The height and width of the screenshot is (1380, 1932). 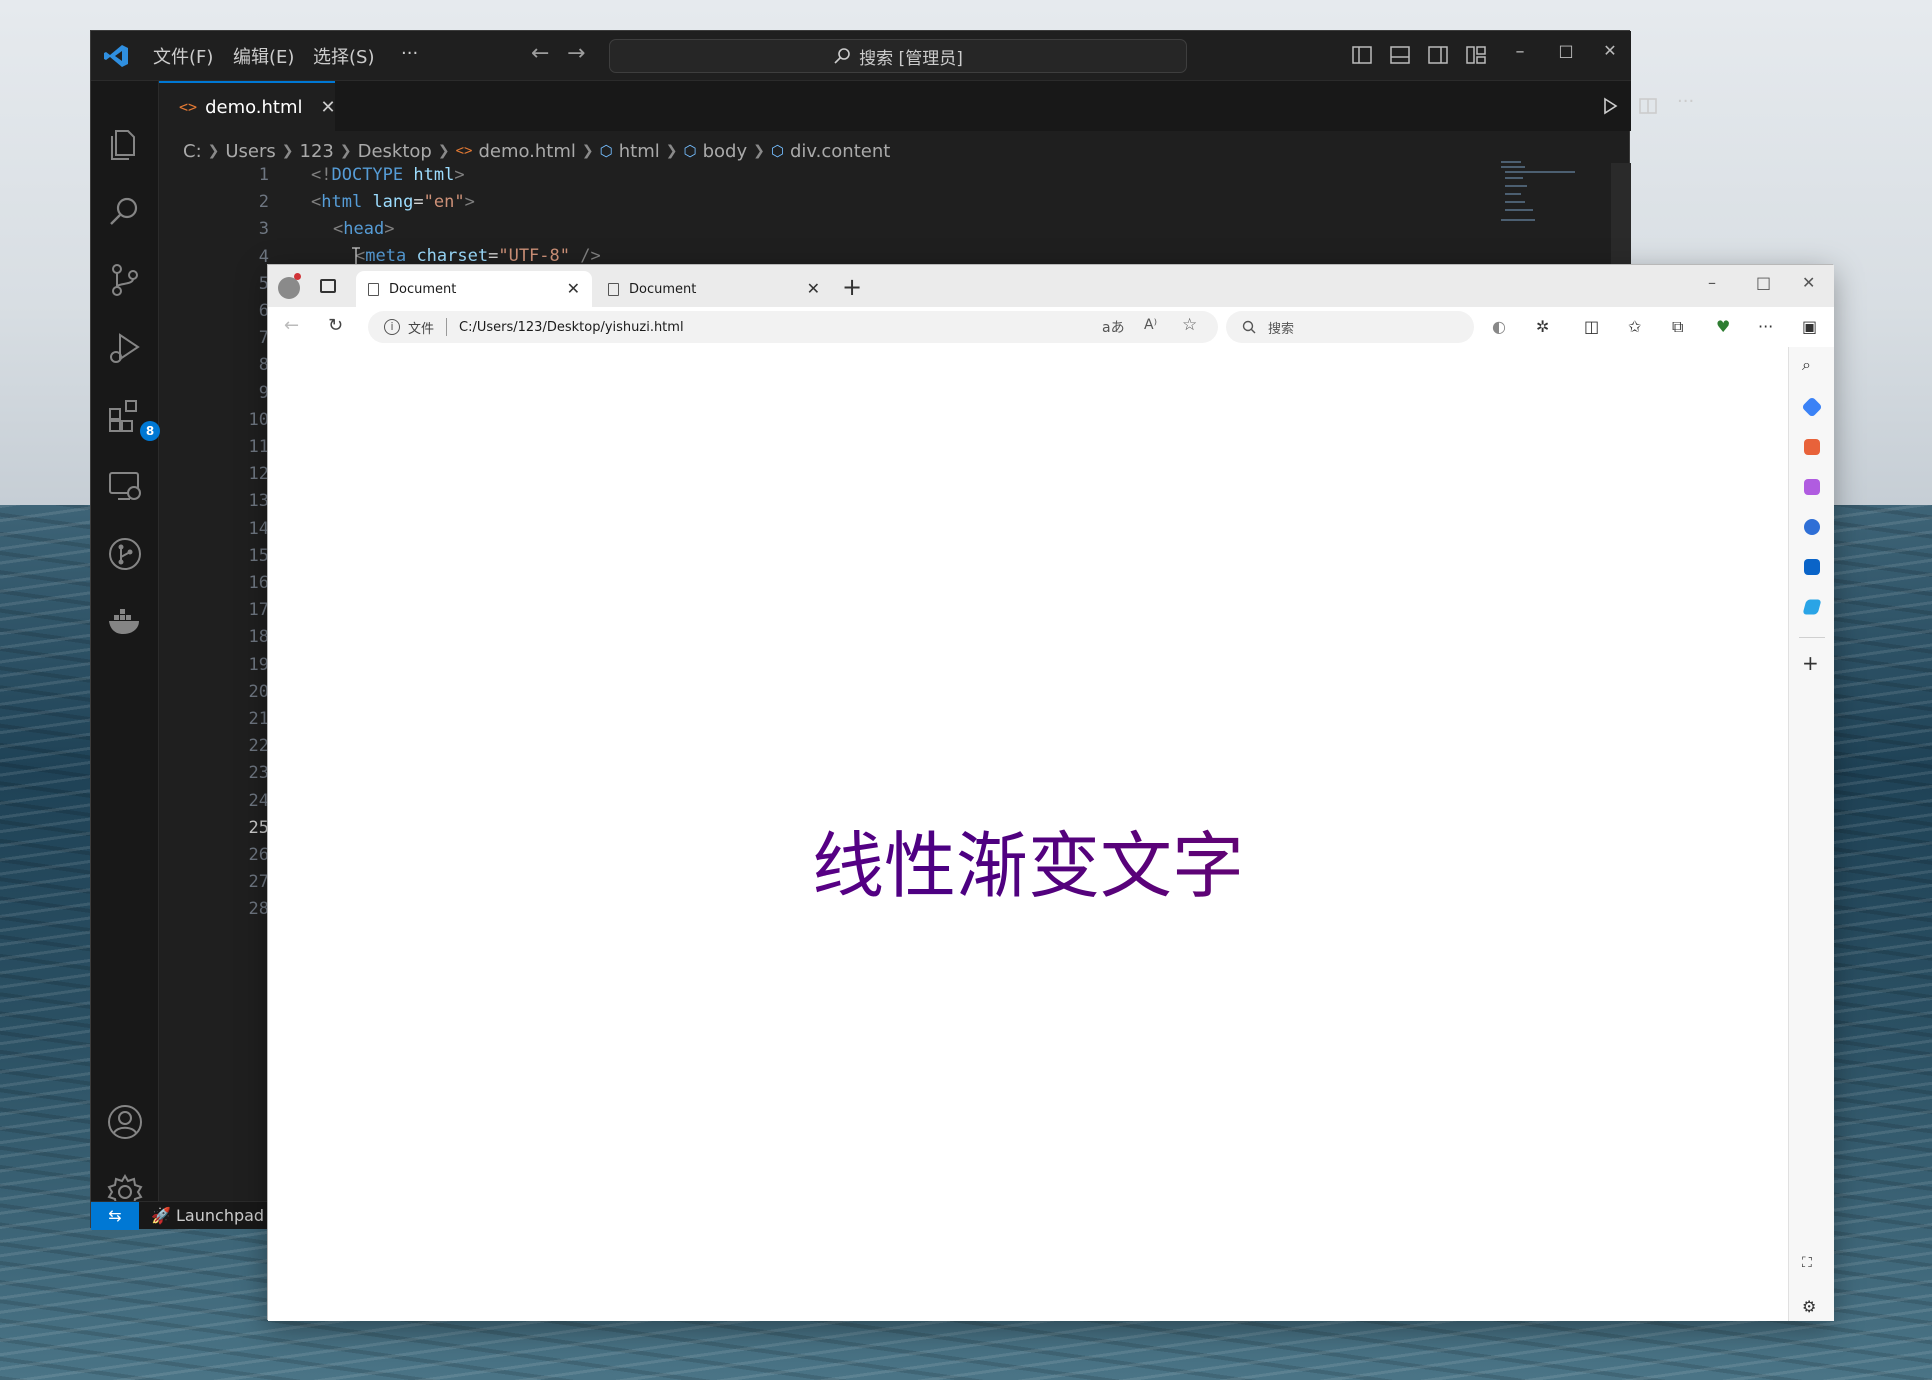 I want to click on extensions-puzzle-icon: ✲, so click(x=1542, y=326).